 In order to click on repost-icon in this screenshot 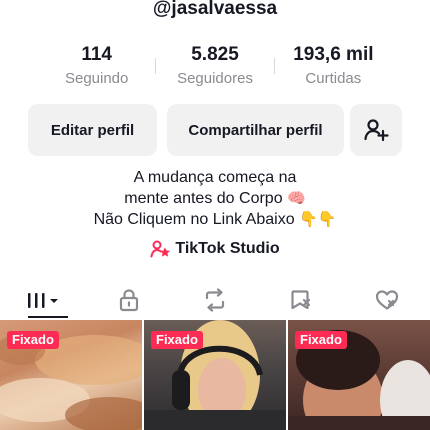, I will do `click(215, 300)`.